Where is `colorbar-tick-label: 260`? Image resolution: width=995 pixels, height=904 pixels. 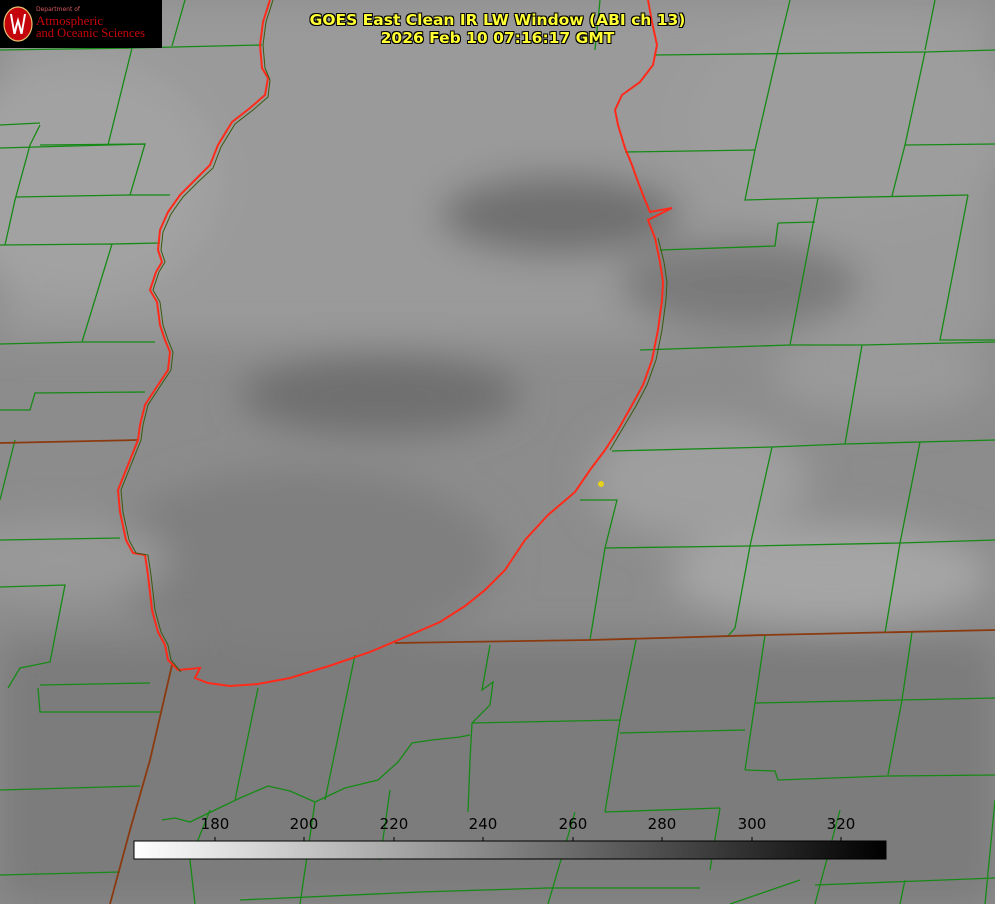 colorbar-tick-label: 260 is located at coordinates (573, 824).